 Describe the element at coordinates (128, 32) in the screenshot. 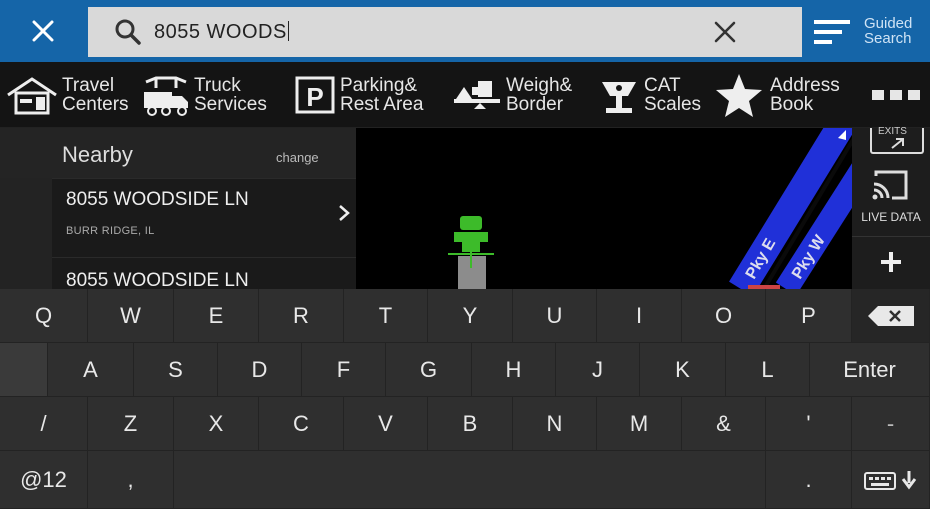

I see `search-icon` at that location.